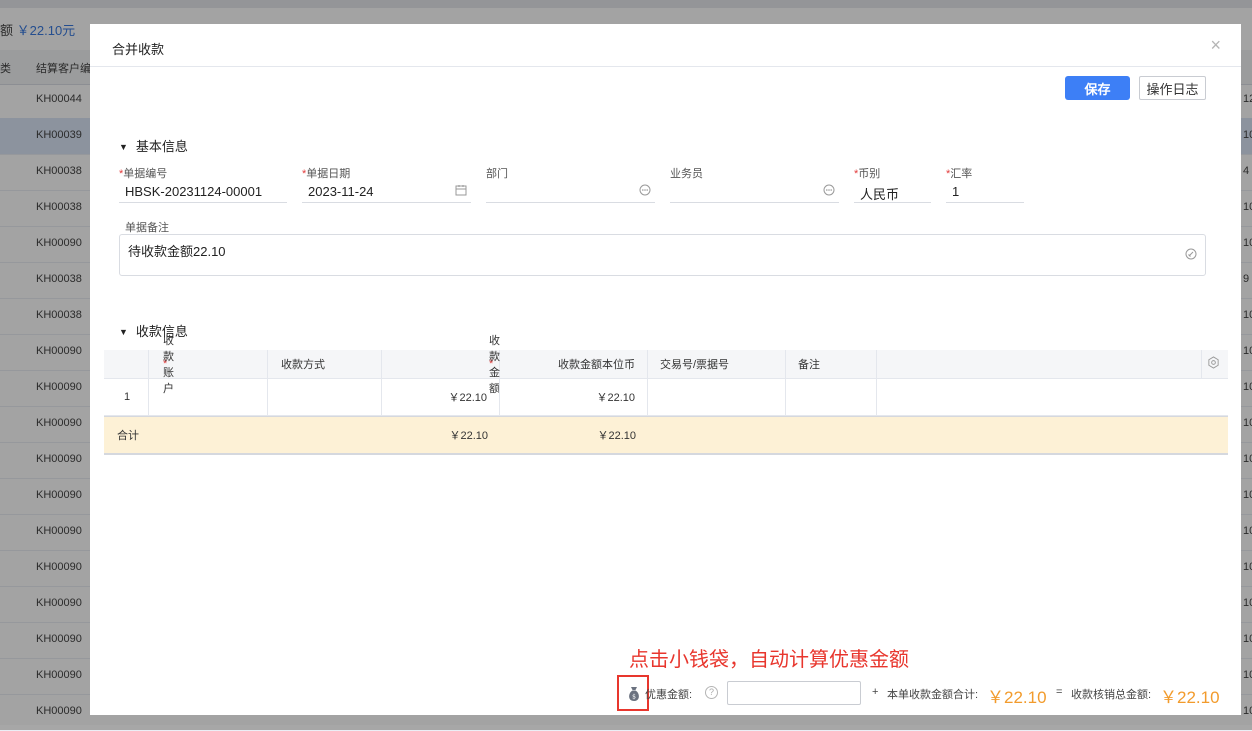 The image size is (1252, 731). What do you see at coordinates (203, 193) in the screenshot?
I see `doc-no-input: HBSK-20231124-00001` at bounding box center [203, 193].